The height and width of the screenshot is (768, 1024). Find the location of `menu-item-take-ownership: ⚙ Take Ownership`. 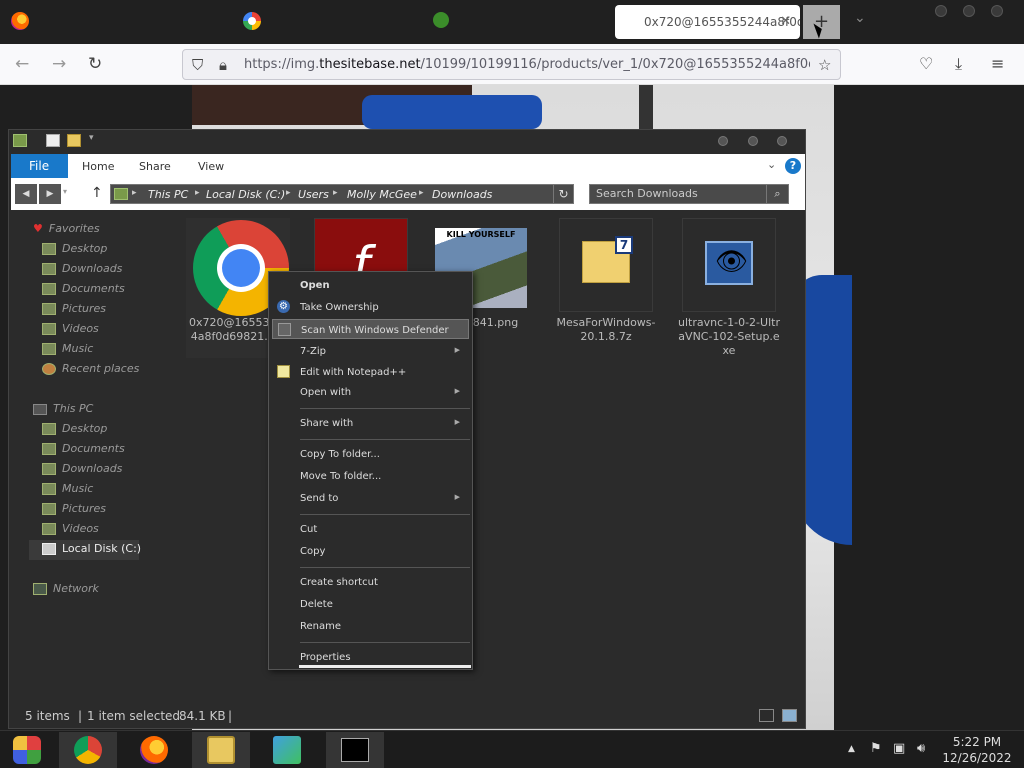

menu-item-take-ownership: ⚙ Take Ownership is located at coordinates (370, 307).